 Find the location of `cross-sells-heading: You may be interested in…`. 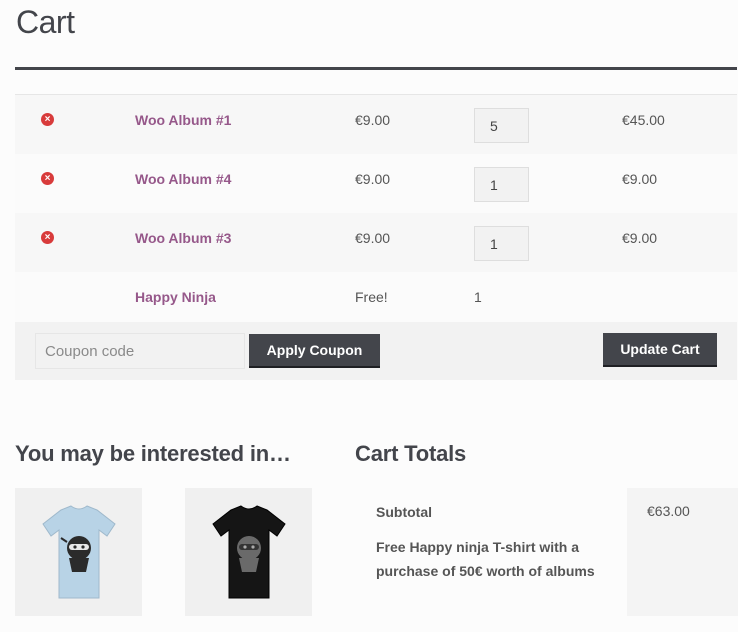

cross-sells-heading: You may be interested in… is located at coordinates (153, 453).